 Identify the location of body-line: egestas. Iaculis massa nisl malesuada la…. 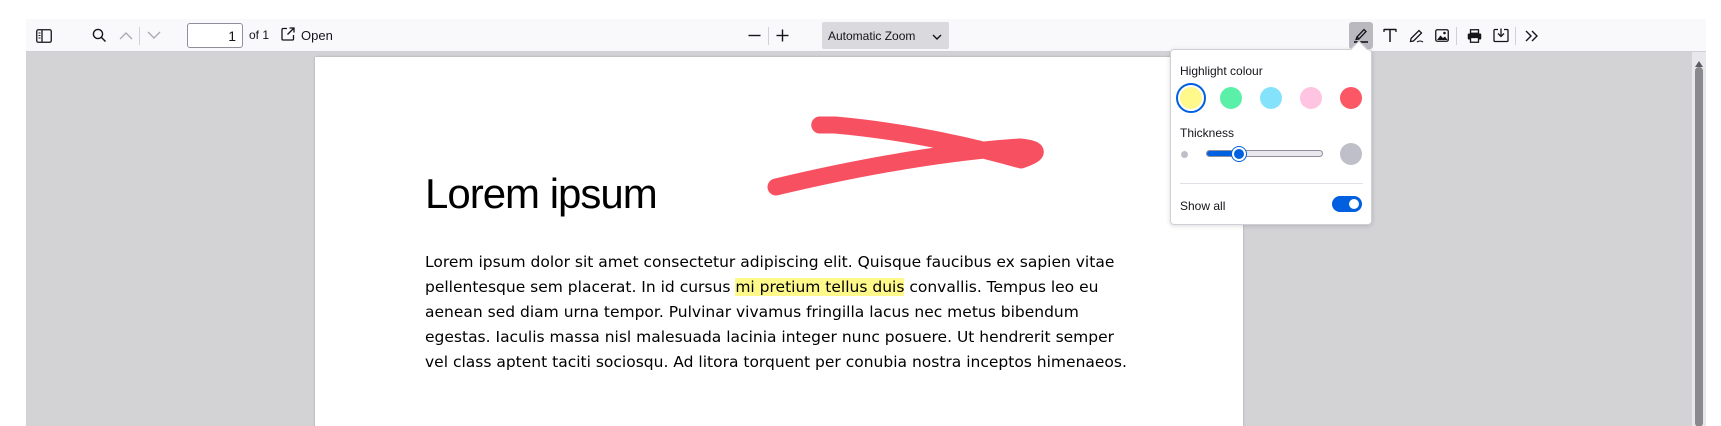
(790, 337).